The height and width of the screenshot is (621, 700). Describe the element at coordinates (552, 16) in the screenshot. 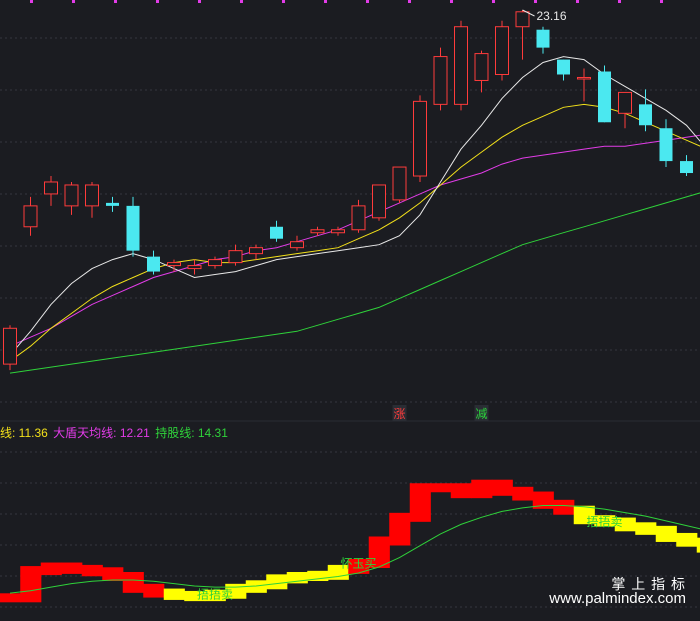

I see `peak-price-label: 23.16` at that location.